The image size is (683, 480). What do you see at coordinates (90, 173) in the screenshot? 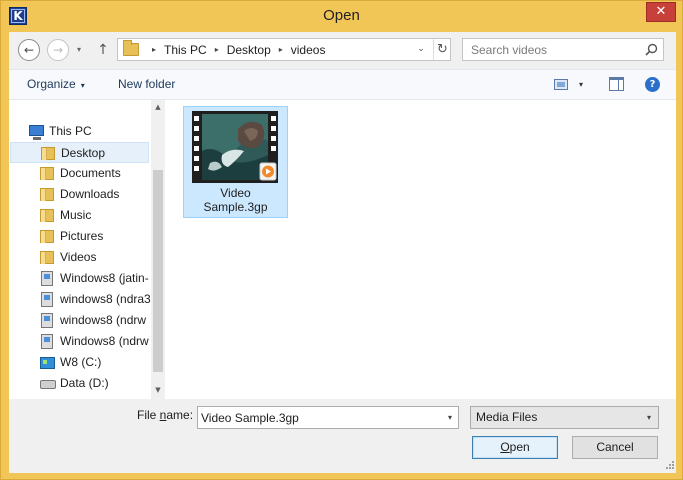
I see `nav-item-label: Documents` at bounding box center [90, 173].